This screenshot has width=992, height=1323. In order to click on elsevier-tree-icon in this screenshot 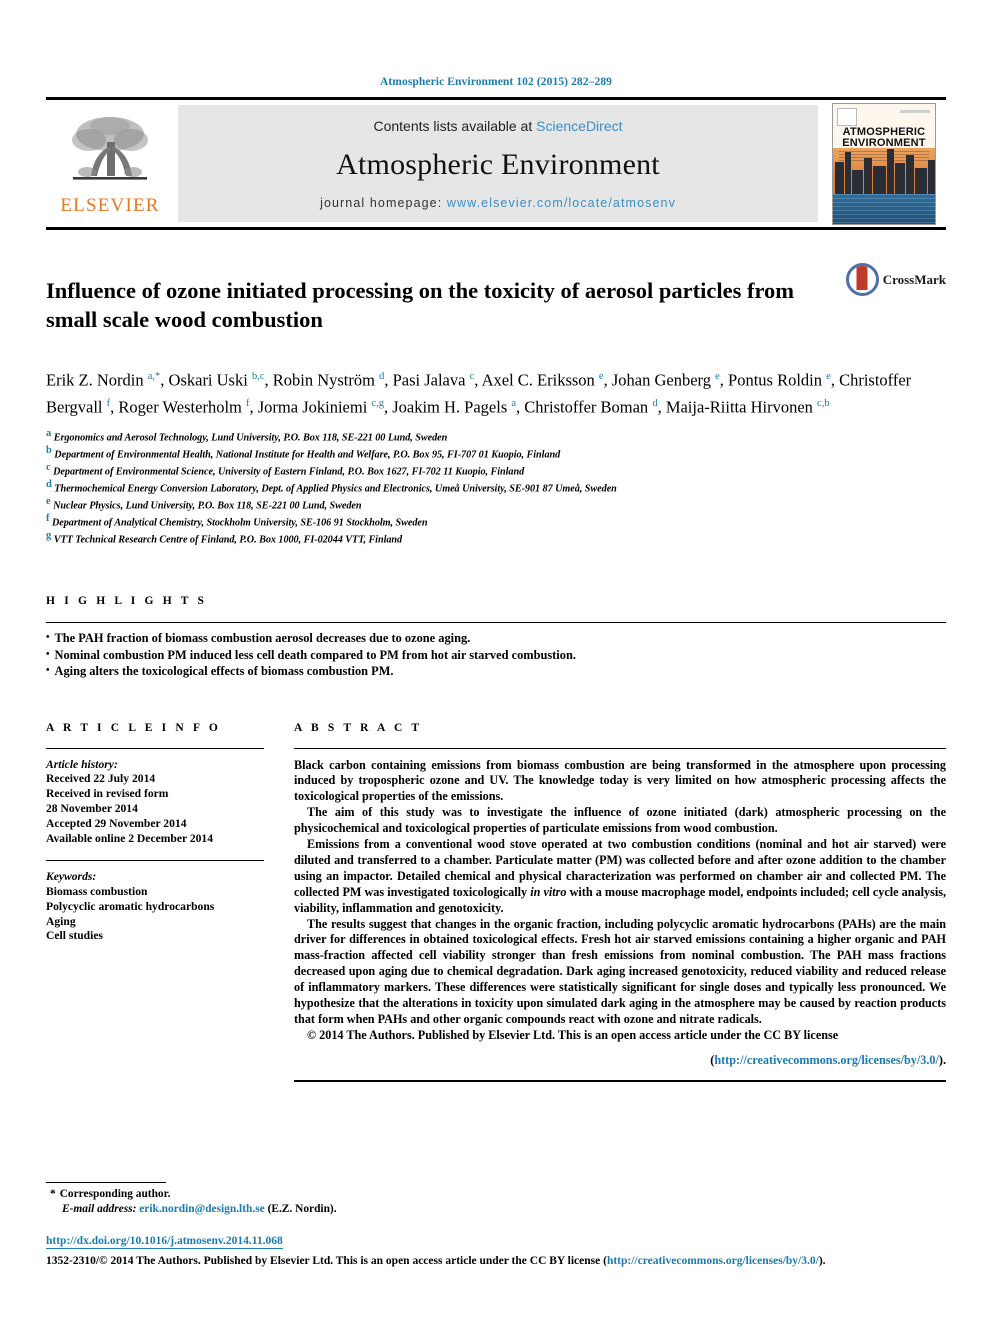, I will do `click(110, 148)`.